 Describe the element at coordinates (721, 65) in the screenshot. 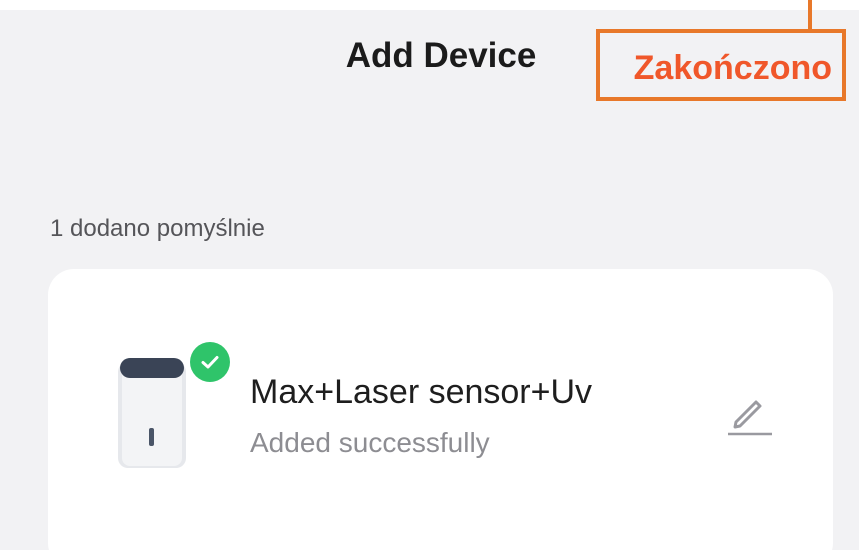

I see `done-button: Zakończono` at that location.